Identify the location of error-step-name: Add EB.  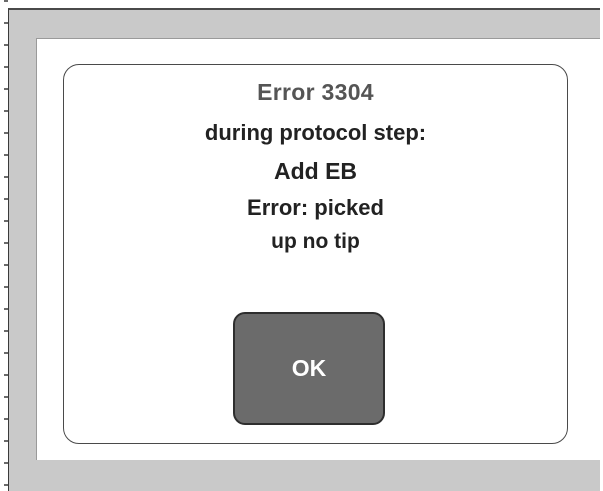
(315, 171).